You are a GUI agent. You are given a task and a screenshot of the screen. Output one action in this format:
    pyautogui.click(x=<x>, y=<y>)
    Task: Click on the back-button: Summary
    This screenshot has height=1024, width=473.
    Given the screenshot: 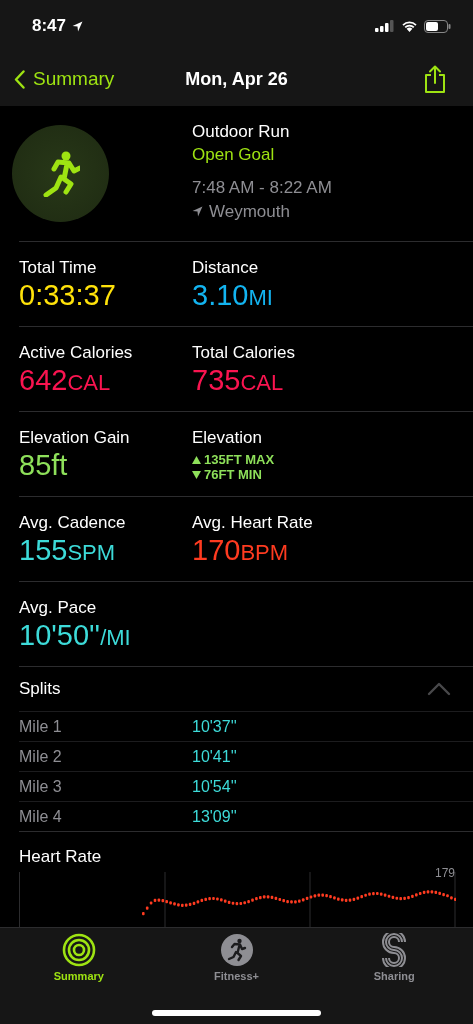 What is the action you would take?
    pyautogui.click(x=64, y=79)
    